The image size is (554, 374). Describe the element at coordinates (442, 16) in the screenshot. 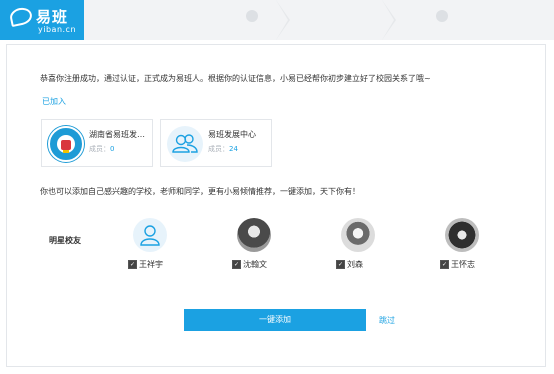

I see `step-3-icon` at that location.